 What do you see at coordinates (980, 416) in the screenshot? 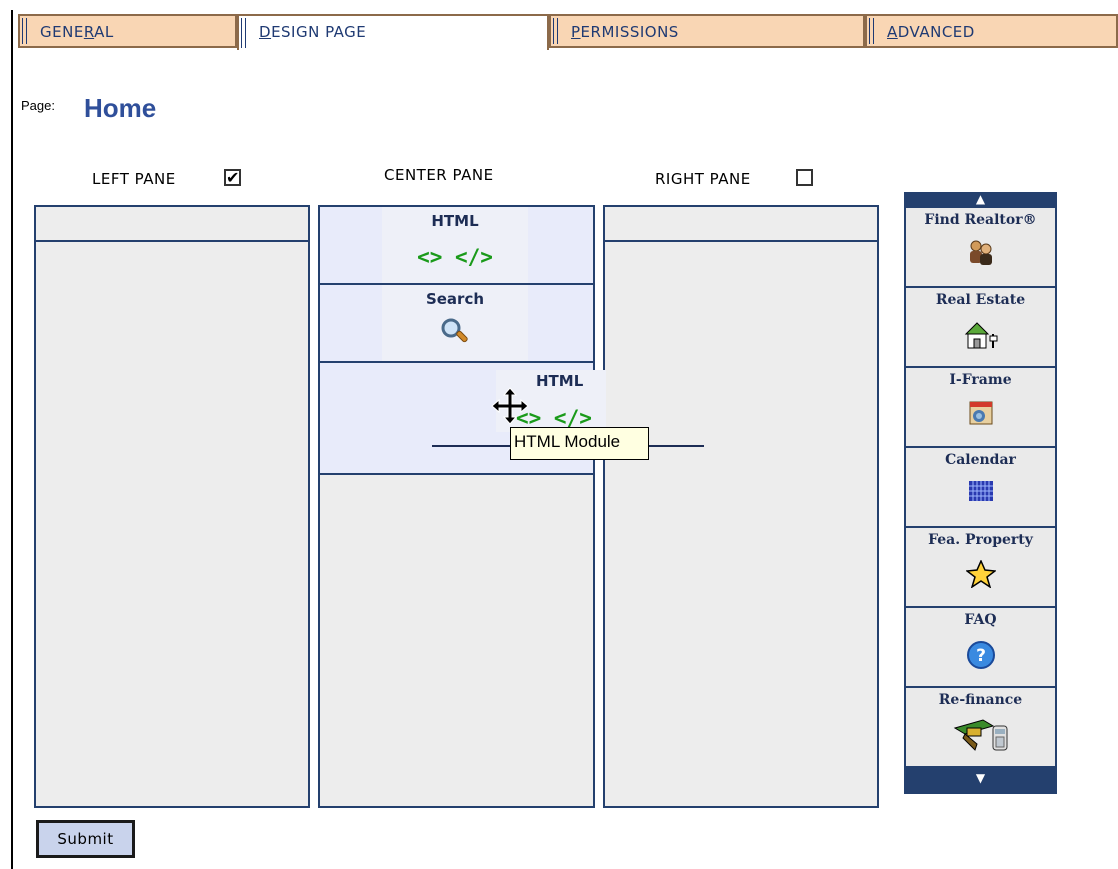
I see `iframe-icon` at bounding box center [980, 416].